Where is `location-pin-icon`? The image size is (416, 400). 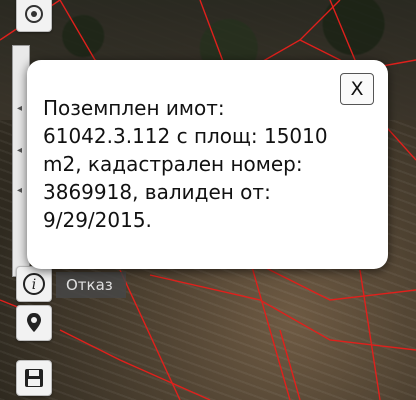
location-pin-icon is located at coordinates (34, 322).